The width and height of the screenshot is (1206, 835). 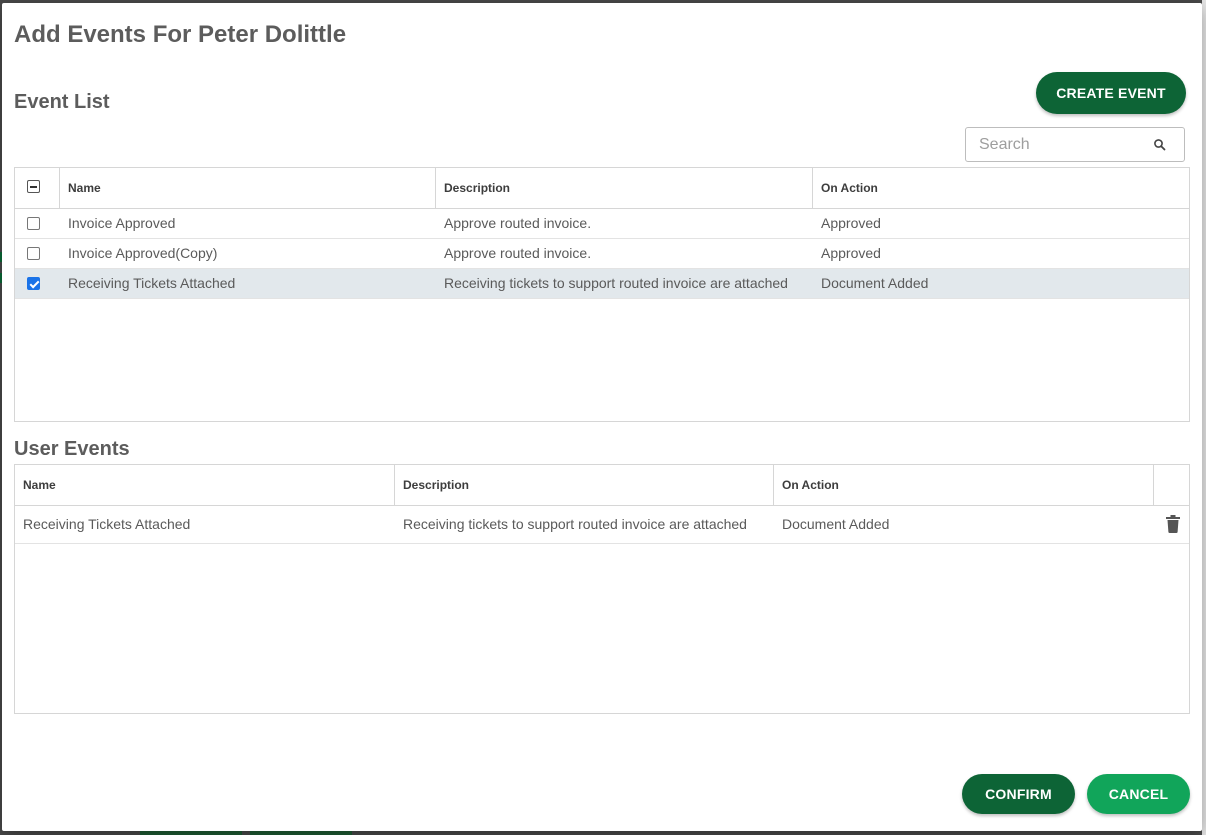 I want to click on select-all-cell, so click(x=37, y=188).